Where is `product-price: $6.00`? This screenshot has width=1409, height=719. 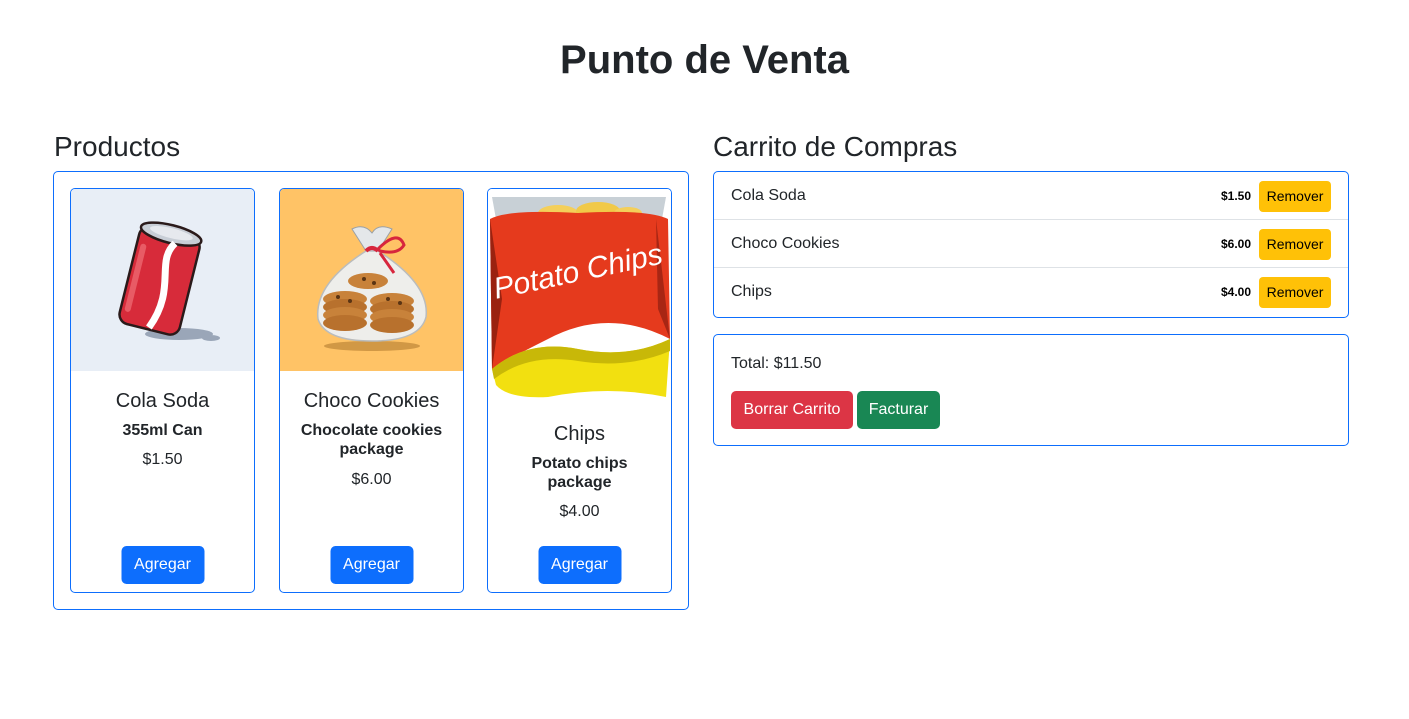 product-price: $6.00 is located at coordinates (371, 479).